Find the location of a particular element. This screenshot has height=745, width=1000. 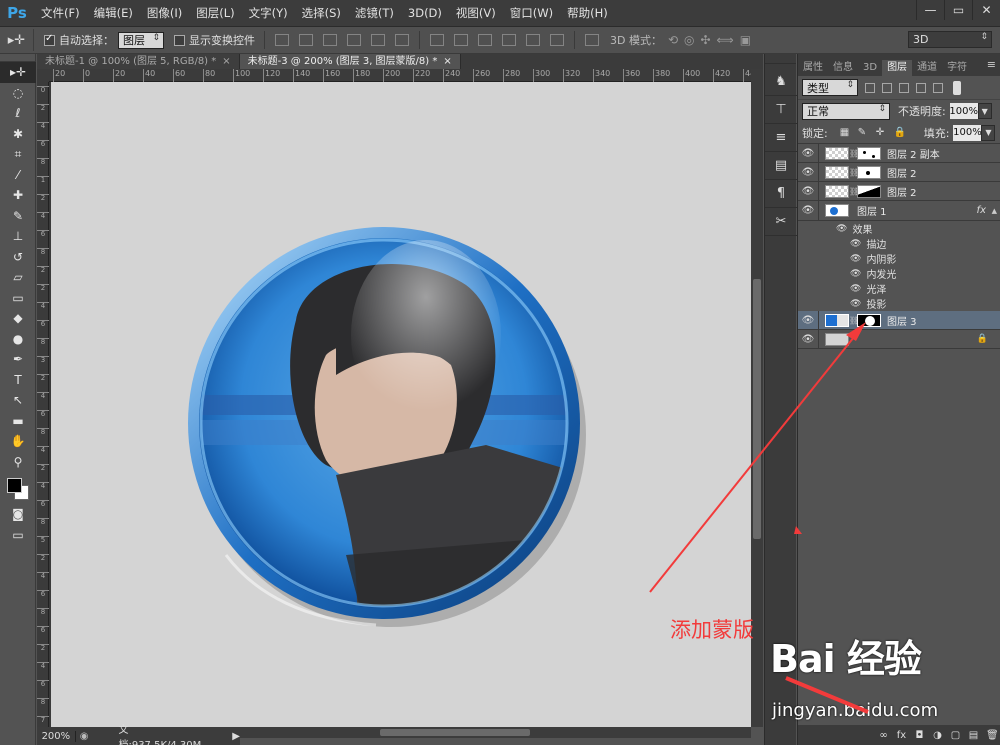

3d-mode-icons: ⟲◎✣⟺▣ is located at coordinates (712, 40).